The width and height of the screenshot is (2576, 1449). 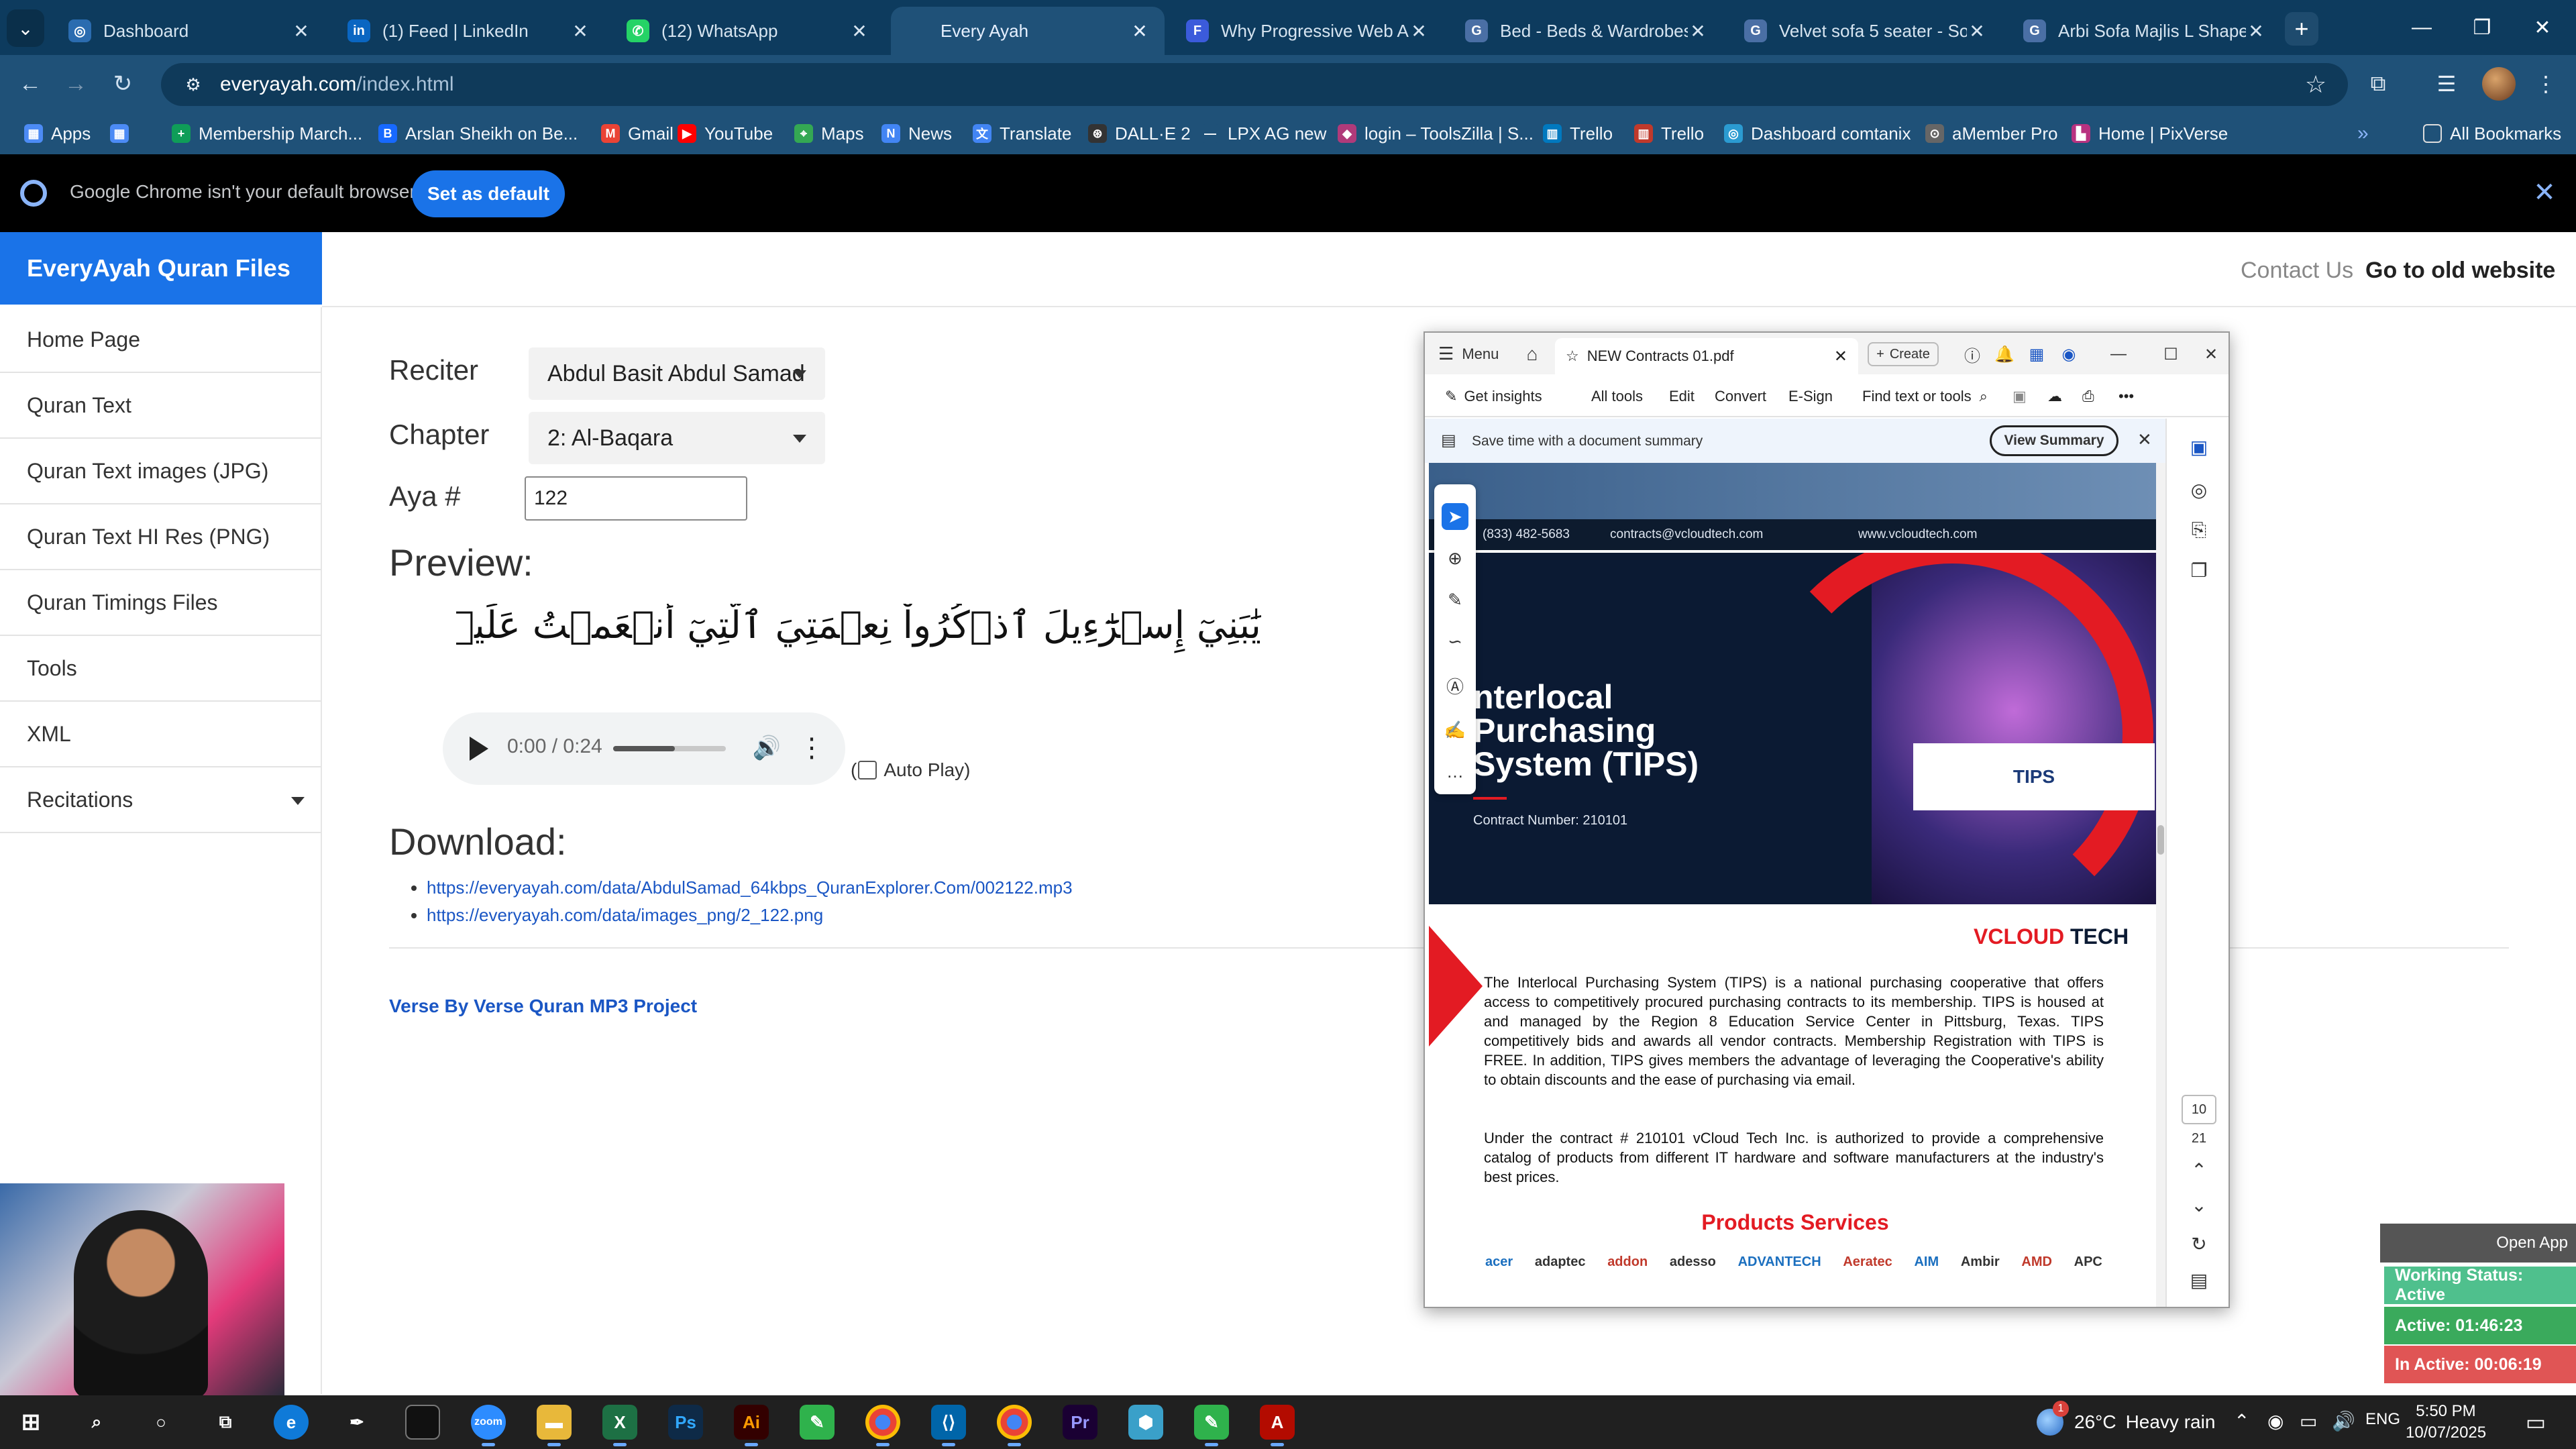 I want to click on page-up-chevron-icon: ⌃, so click(x=2199, y=1170).